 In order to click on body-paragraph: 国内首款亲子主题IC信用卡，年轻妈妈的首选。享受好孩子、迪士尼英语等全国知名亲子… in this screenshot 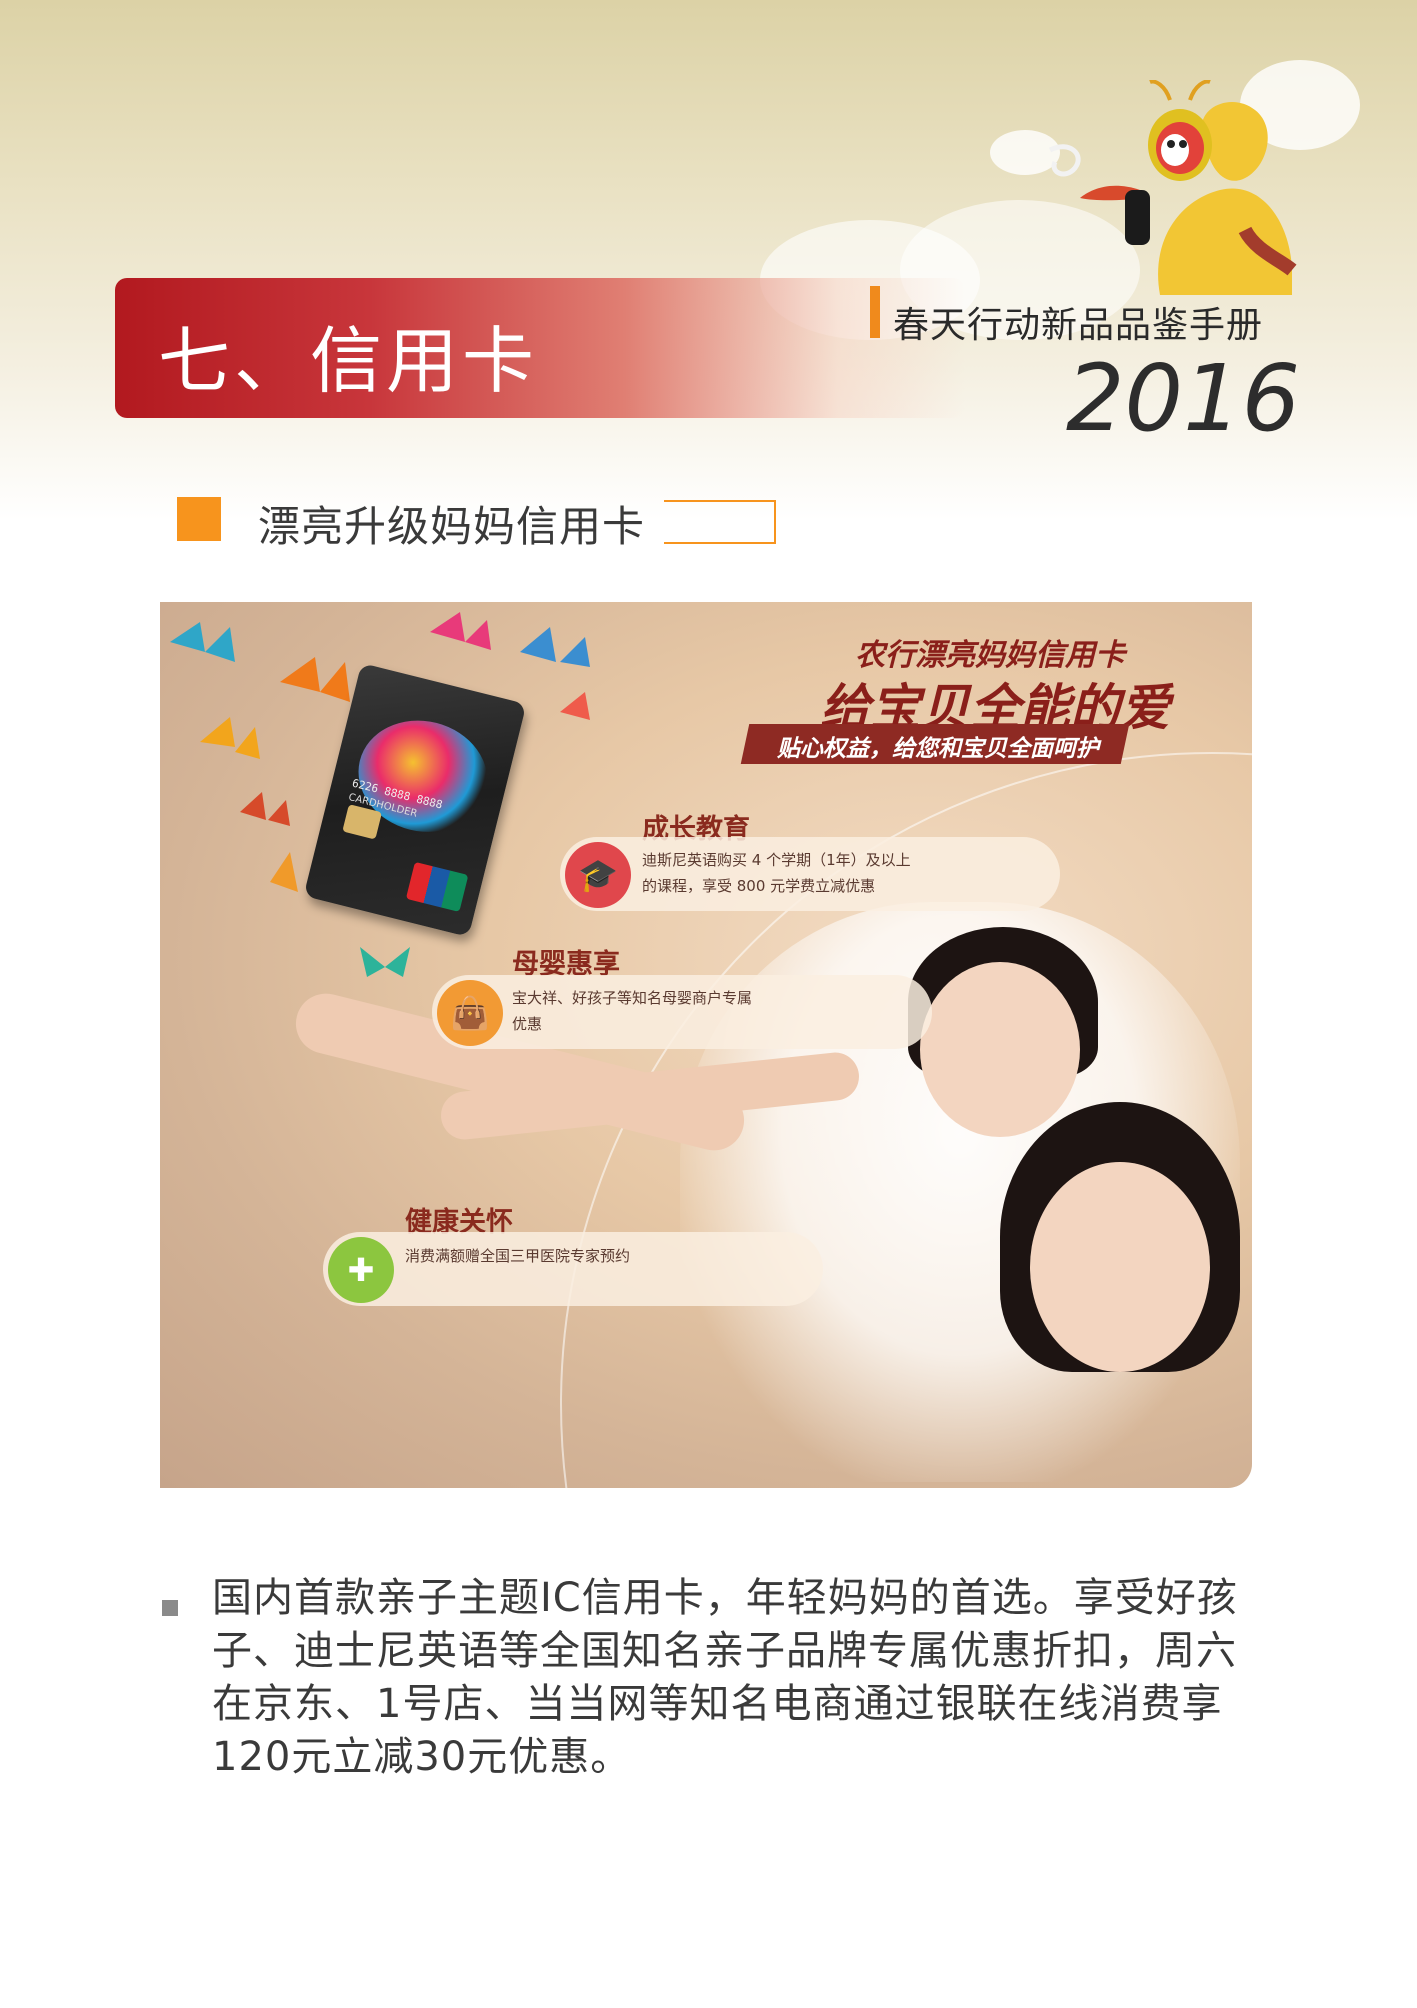, I will do `click(725, 1677)`.